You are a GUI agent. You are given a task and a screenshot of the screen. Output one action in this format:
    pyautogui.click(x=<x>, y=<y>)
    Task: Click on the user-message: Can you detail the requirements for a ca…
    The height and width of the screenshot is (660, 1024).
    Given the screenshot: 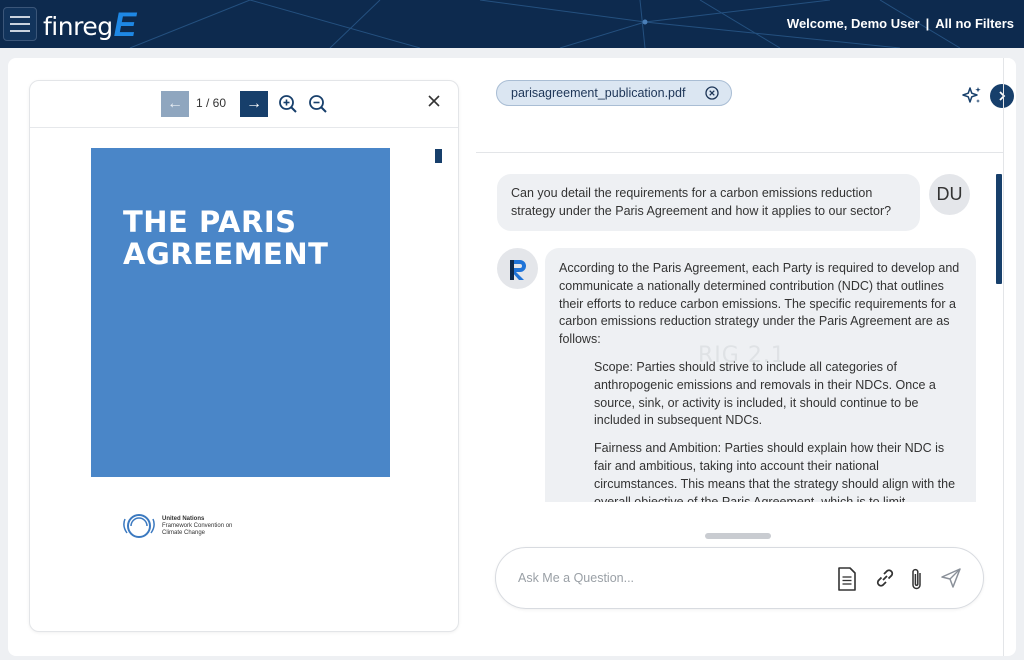 What is the action you would take?
    pyautogui.click(x=708, y=202)
    